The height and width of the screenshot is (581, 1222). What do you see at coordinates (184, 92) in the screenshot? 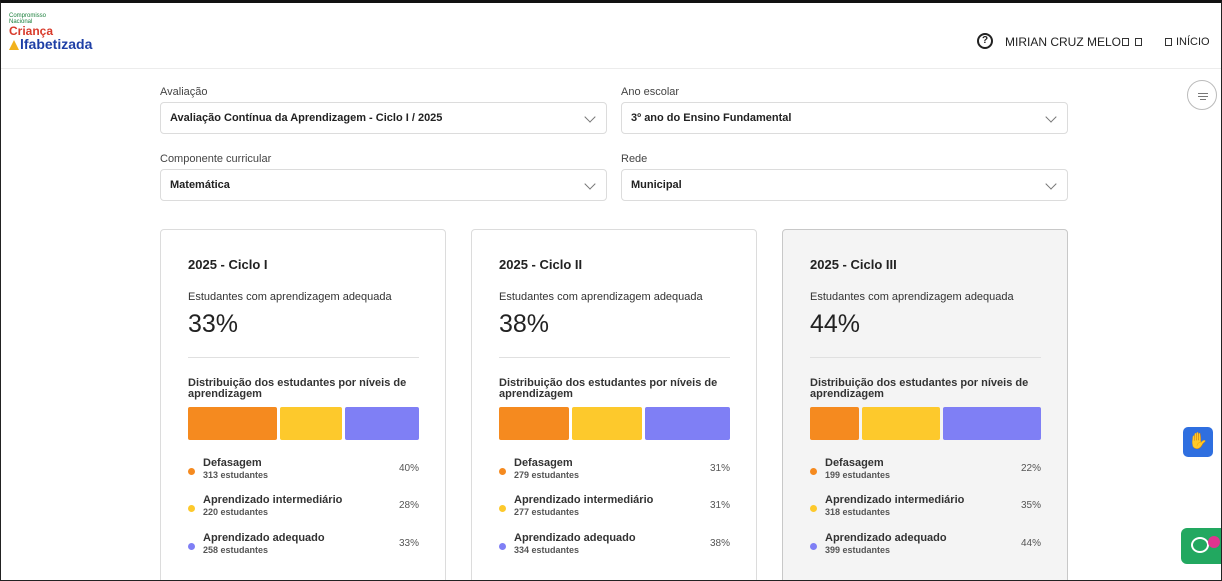
I see `avaliacao-label: Avaliação` at bounding box center [184, 92].